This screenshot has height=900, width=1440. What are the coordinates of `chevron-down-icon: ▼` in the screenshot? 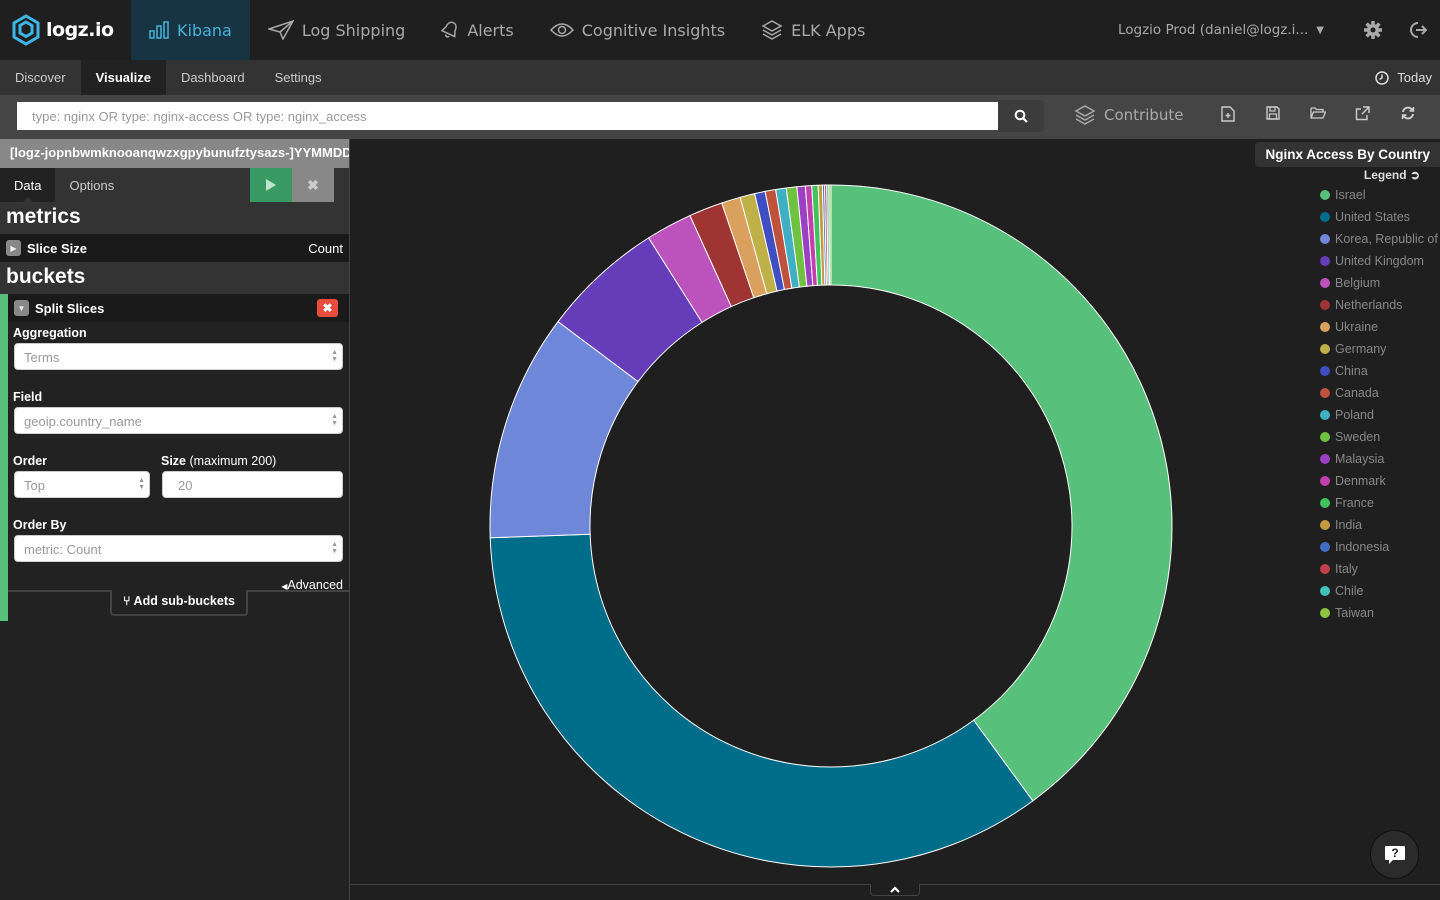 It's located at (21, 308).